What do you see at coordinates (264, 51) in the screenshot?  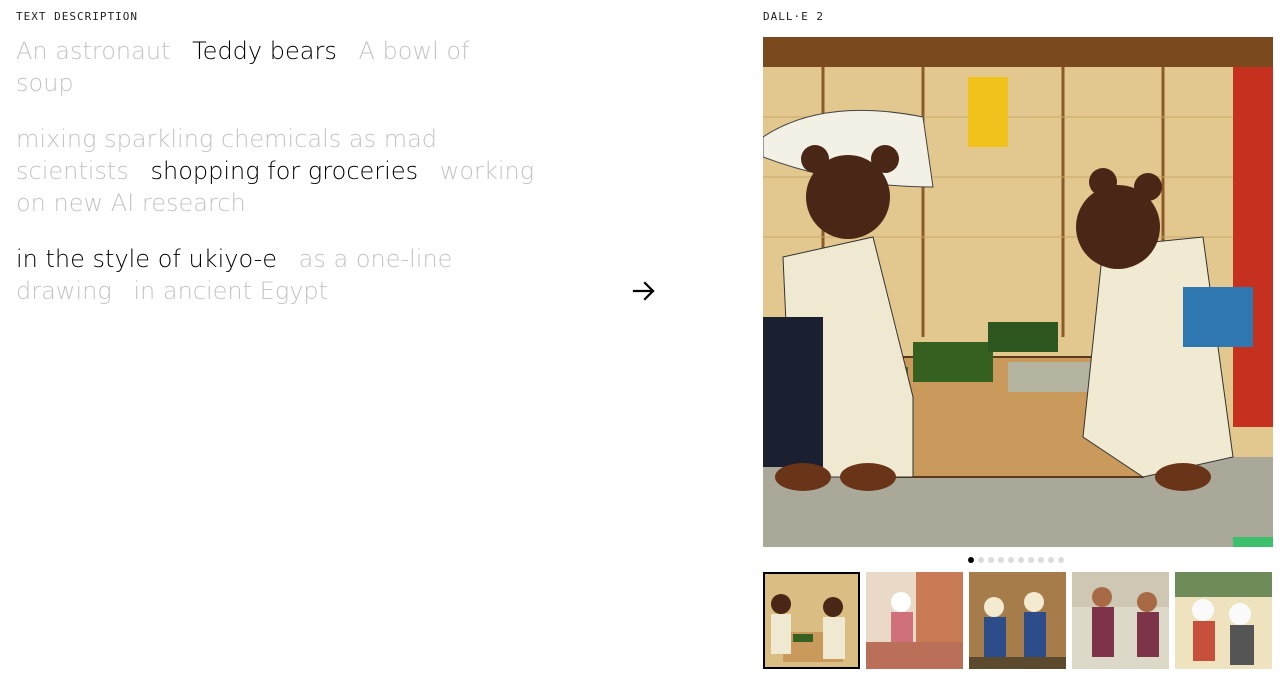 I see `option-teddy-bears: Teddy bears` at bounding box center [264, 51].